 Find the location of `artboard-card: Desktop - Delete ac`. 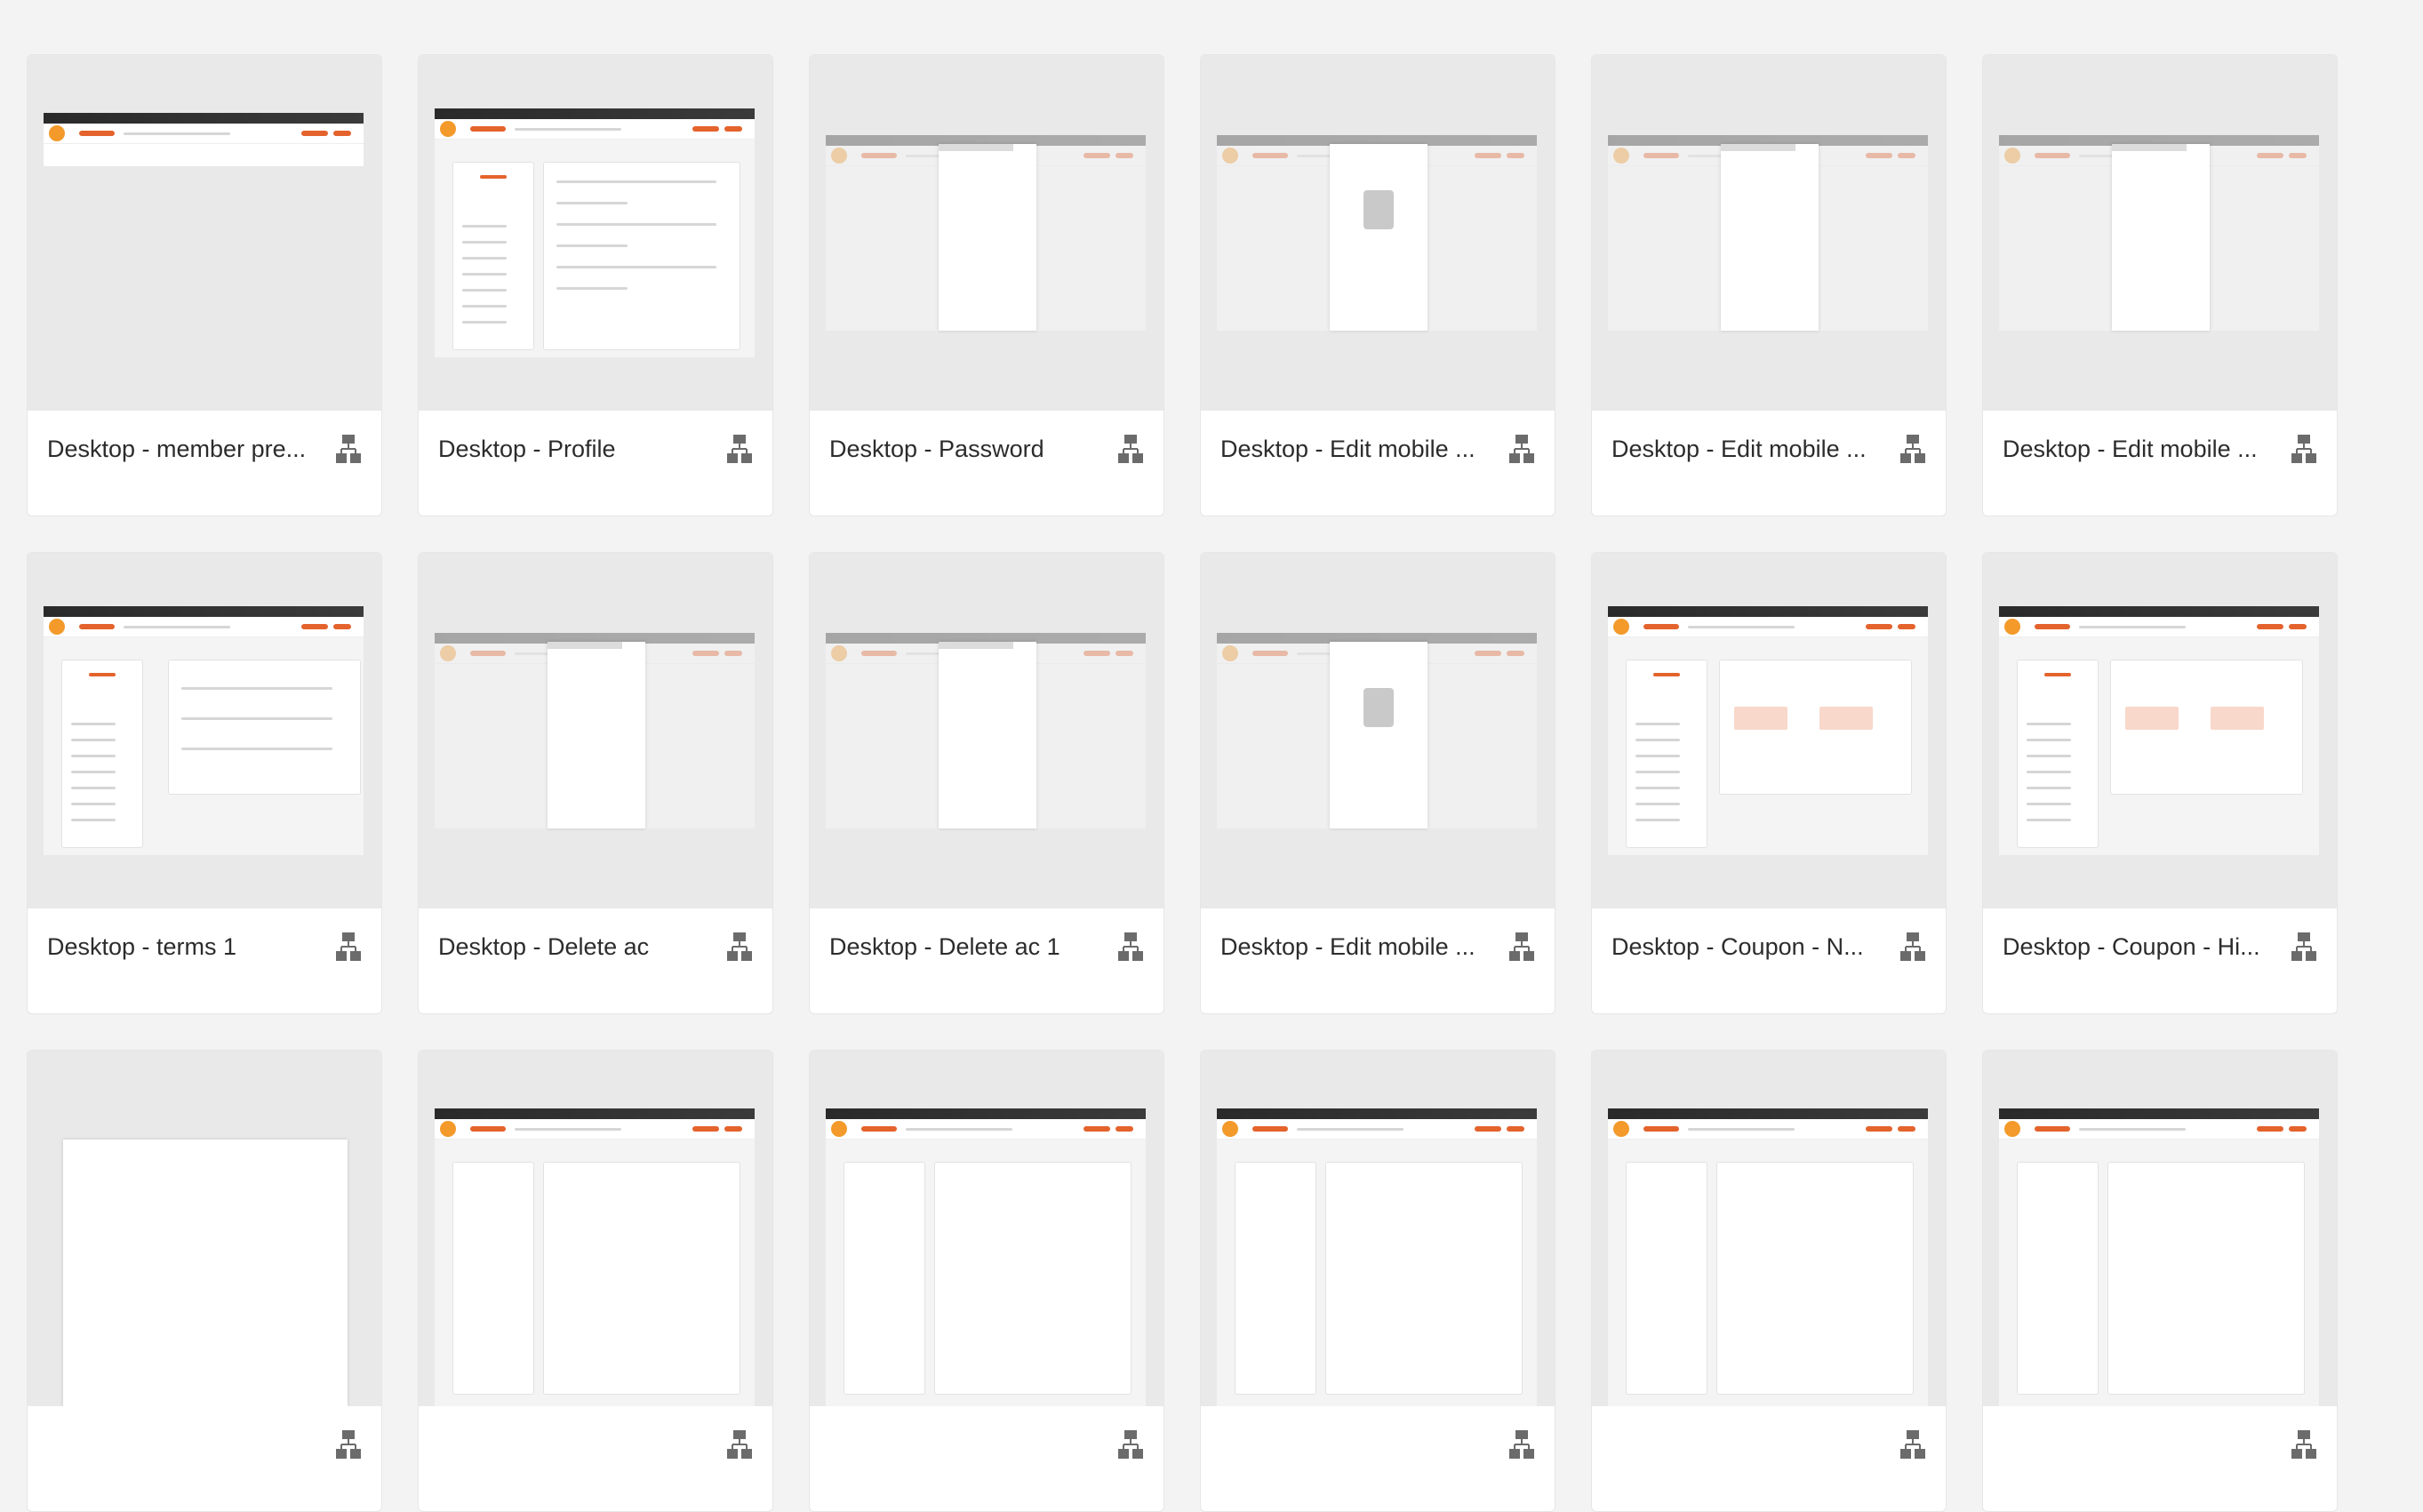

artboard-card: Desktop - Delete ac is located at coordinates (595, 783).